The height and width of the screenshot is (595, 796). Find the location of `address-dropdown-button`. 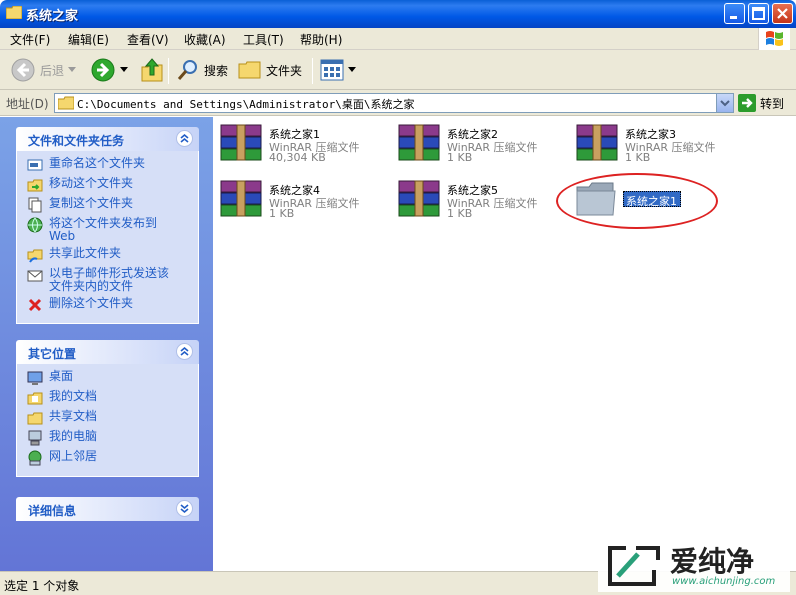

address-dropdown-button is located at coordinates (724, 103).